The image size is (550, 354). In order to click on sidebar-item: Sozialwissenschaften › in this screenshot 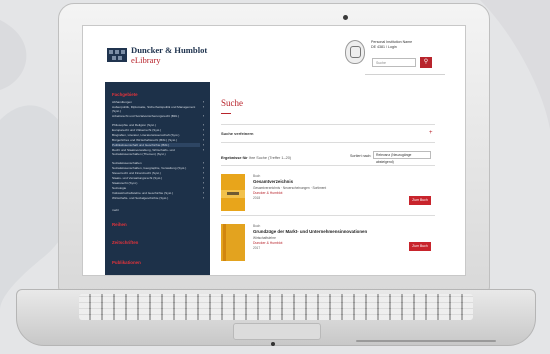, I will do `click(158, 163)`.